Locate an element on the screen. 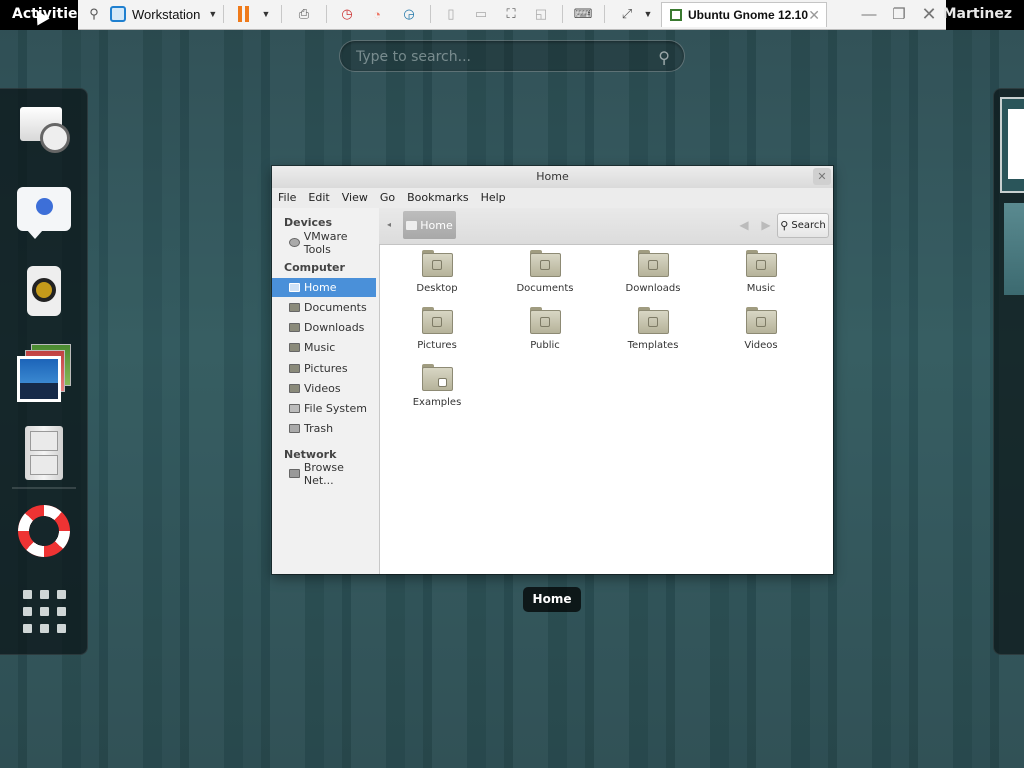  minimize-icon: — is located at coordinates (869, 14).